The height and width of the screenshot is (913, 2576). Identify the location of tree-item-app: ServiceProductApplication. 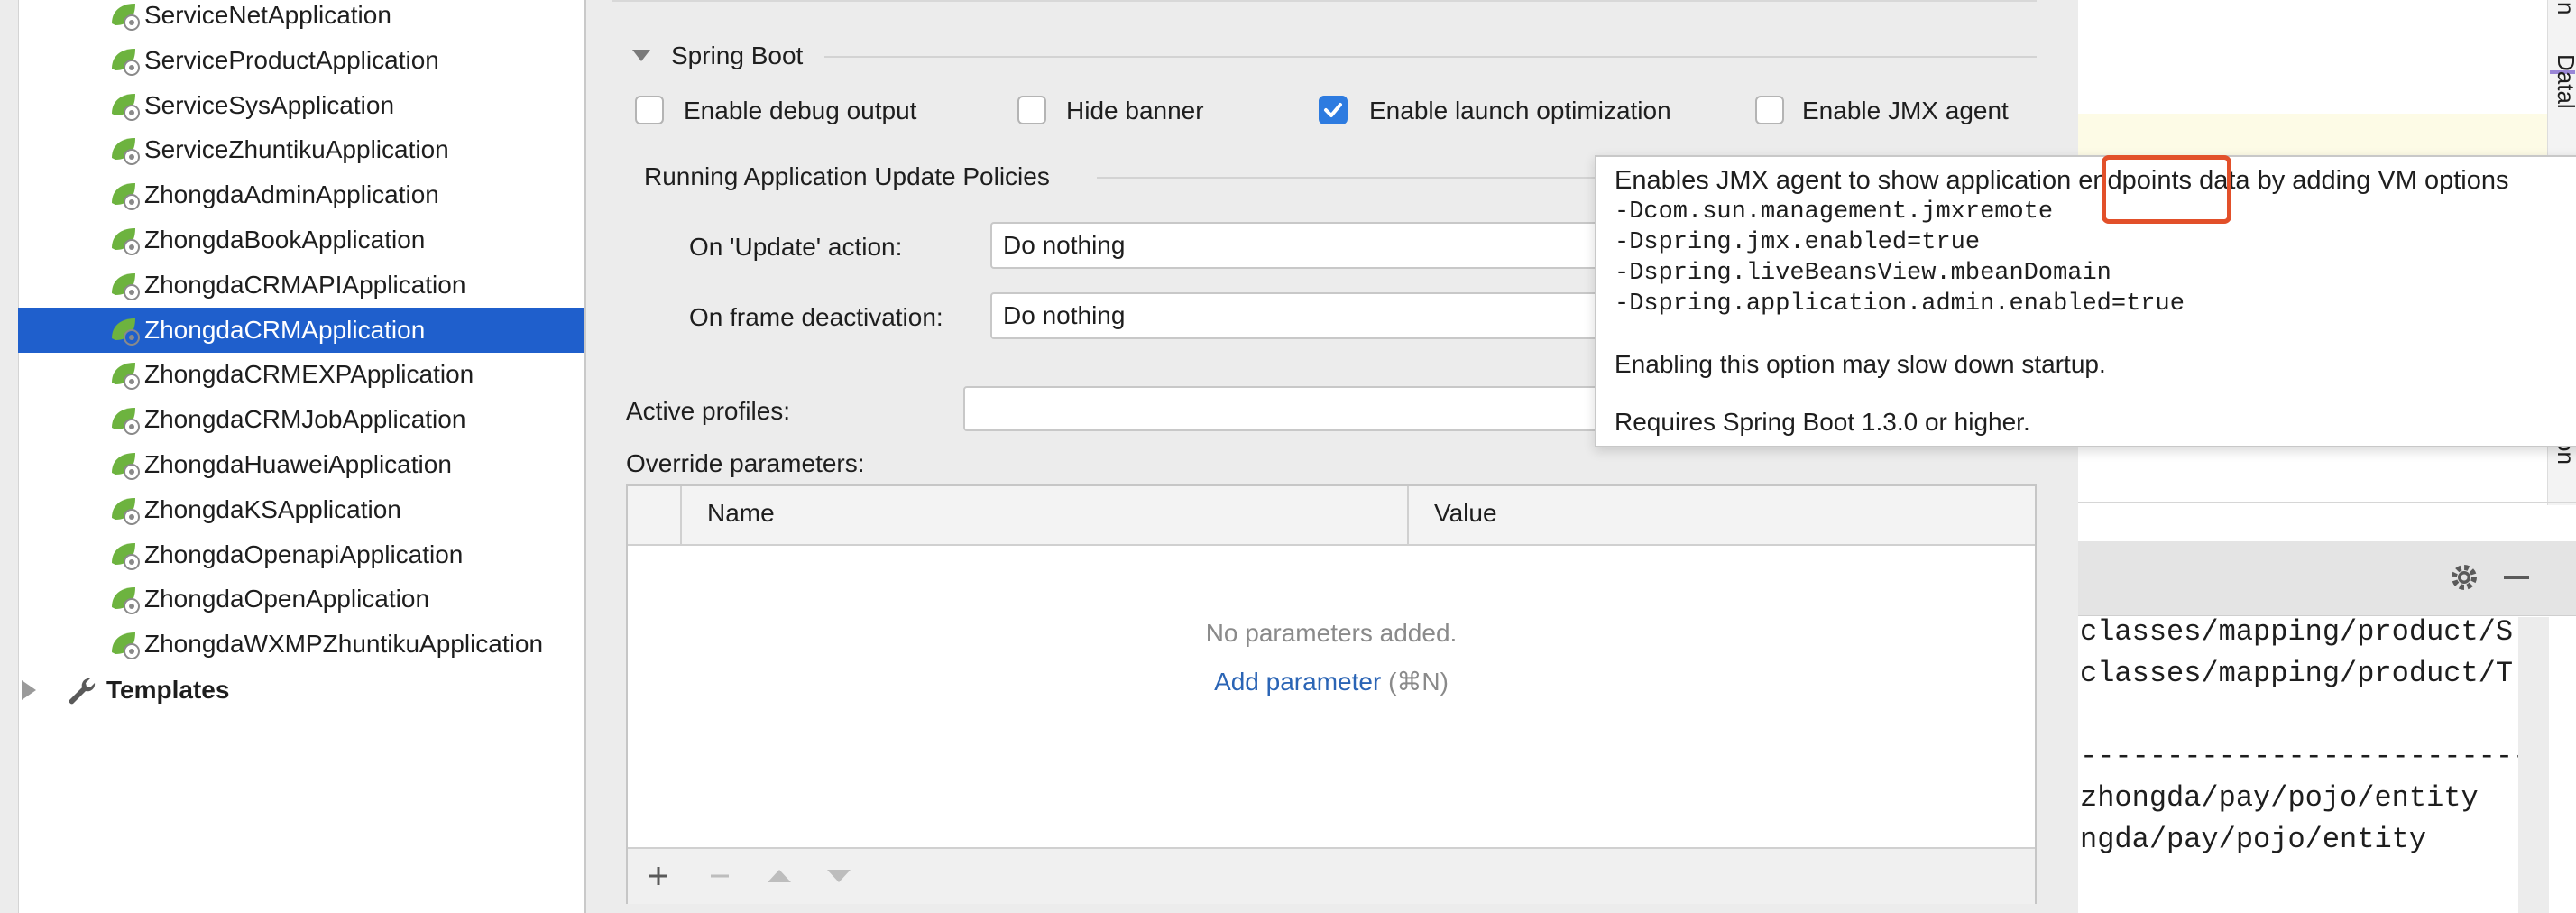
(301, 60).